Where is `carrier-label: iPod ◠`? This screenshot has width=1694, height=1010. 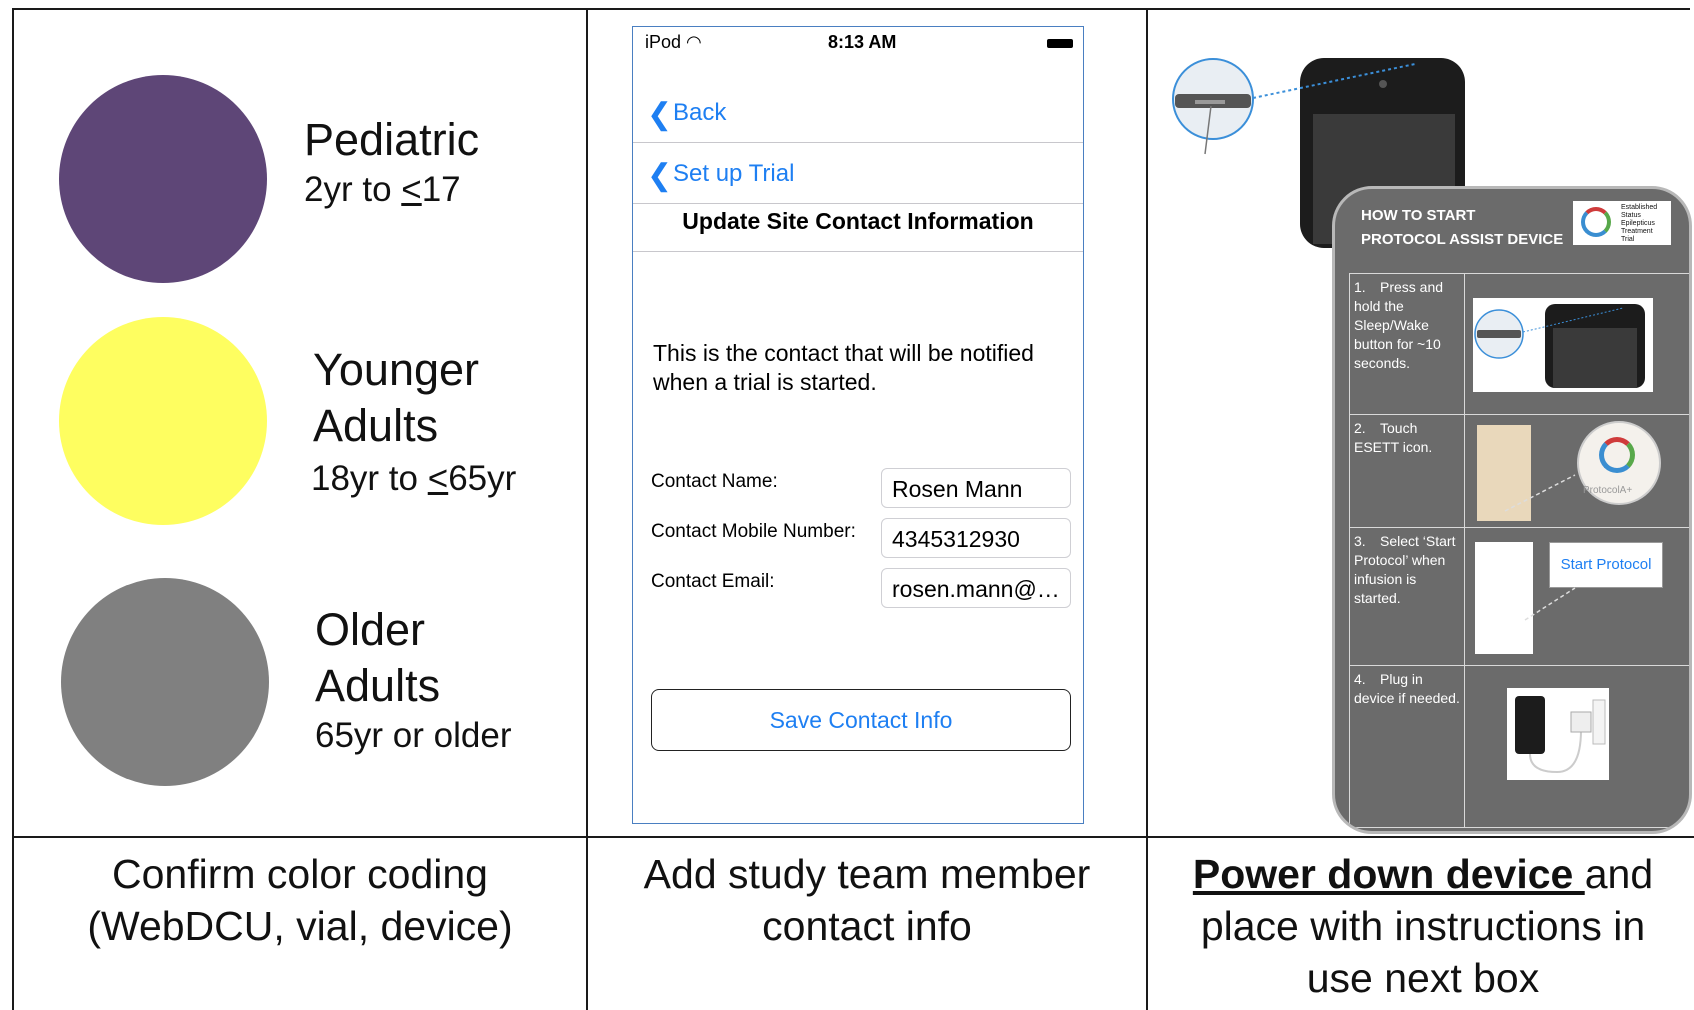 carrier-label: iPod ◠ is located at coordinates (673, 42).